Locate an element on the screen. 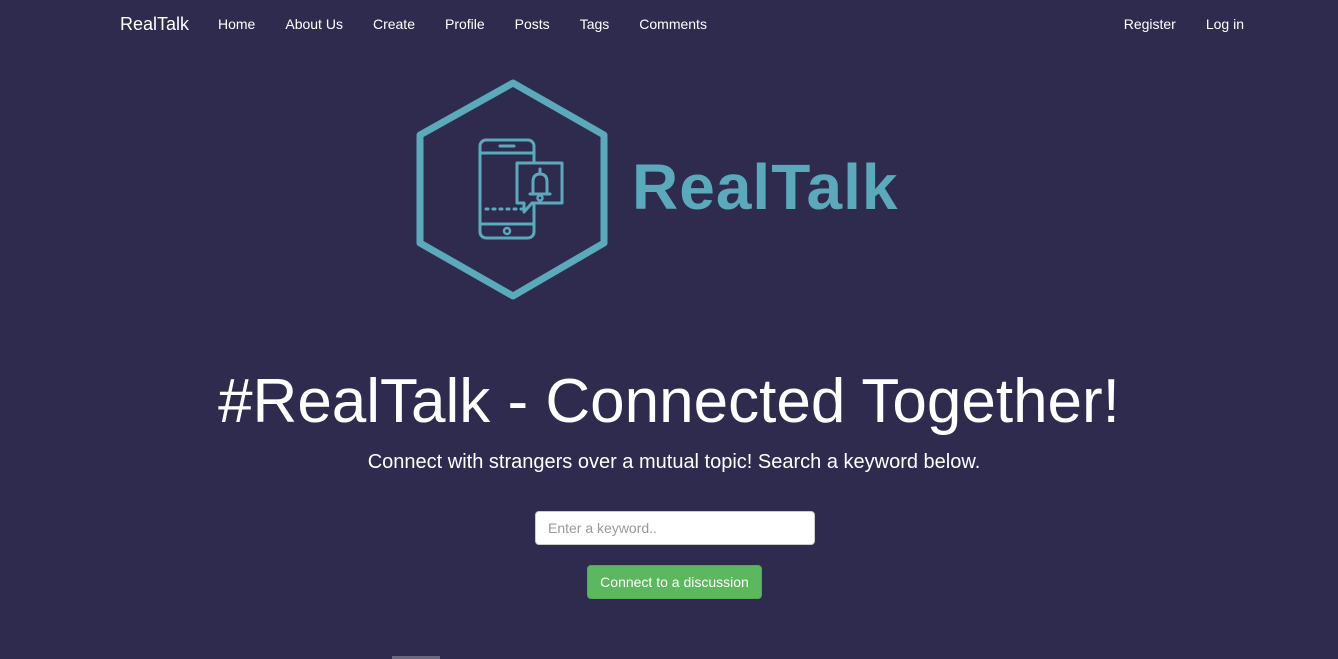 This screenshot has height=659, width=1338. nav-home-link: Home is located at coordinates (236, 24).